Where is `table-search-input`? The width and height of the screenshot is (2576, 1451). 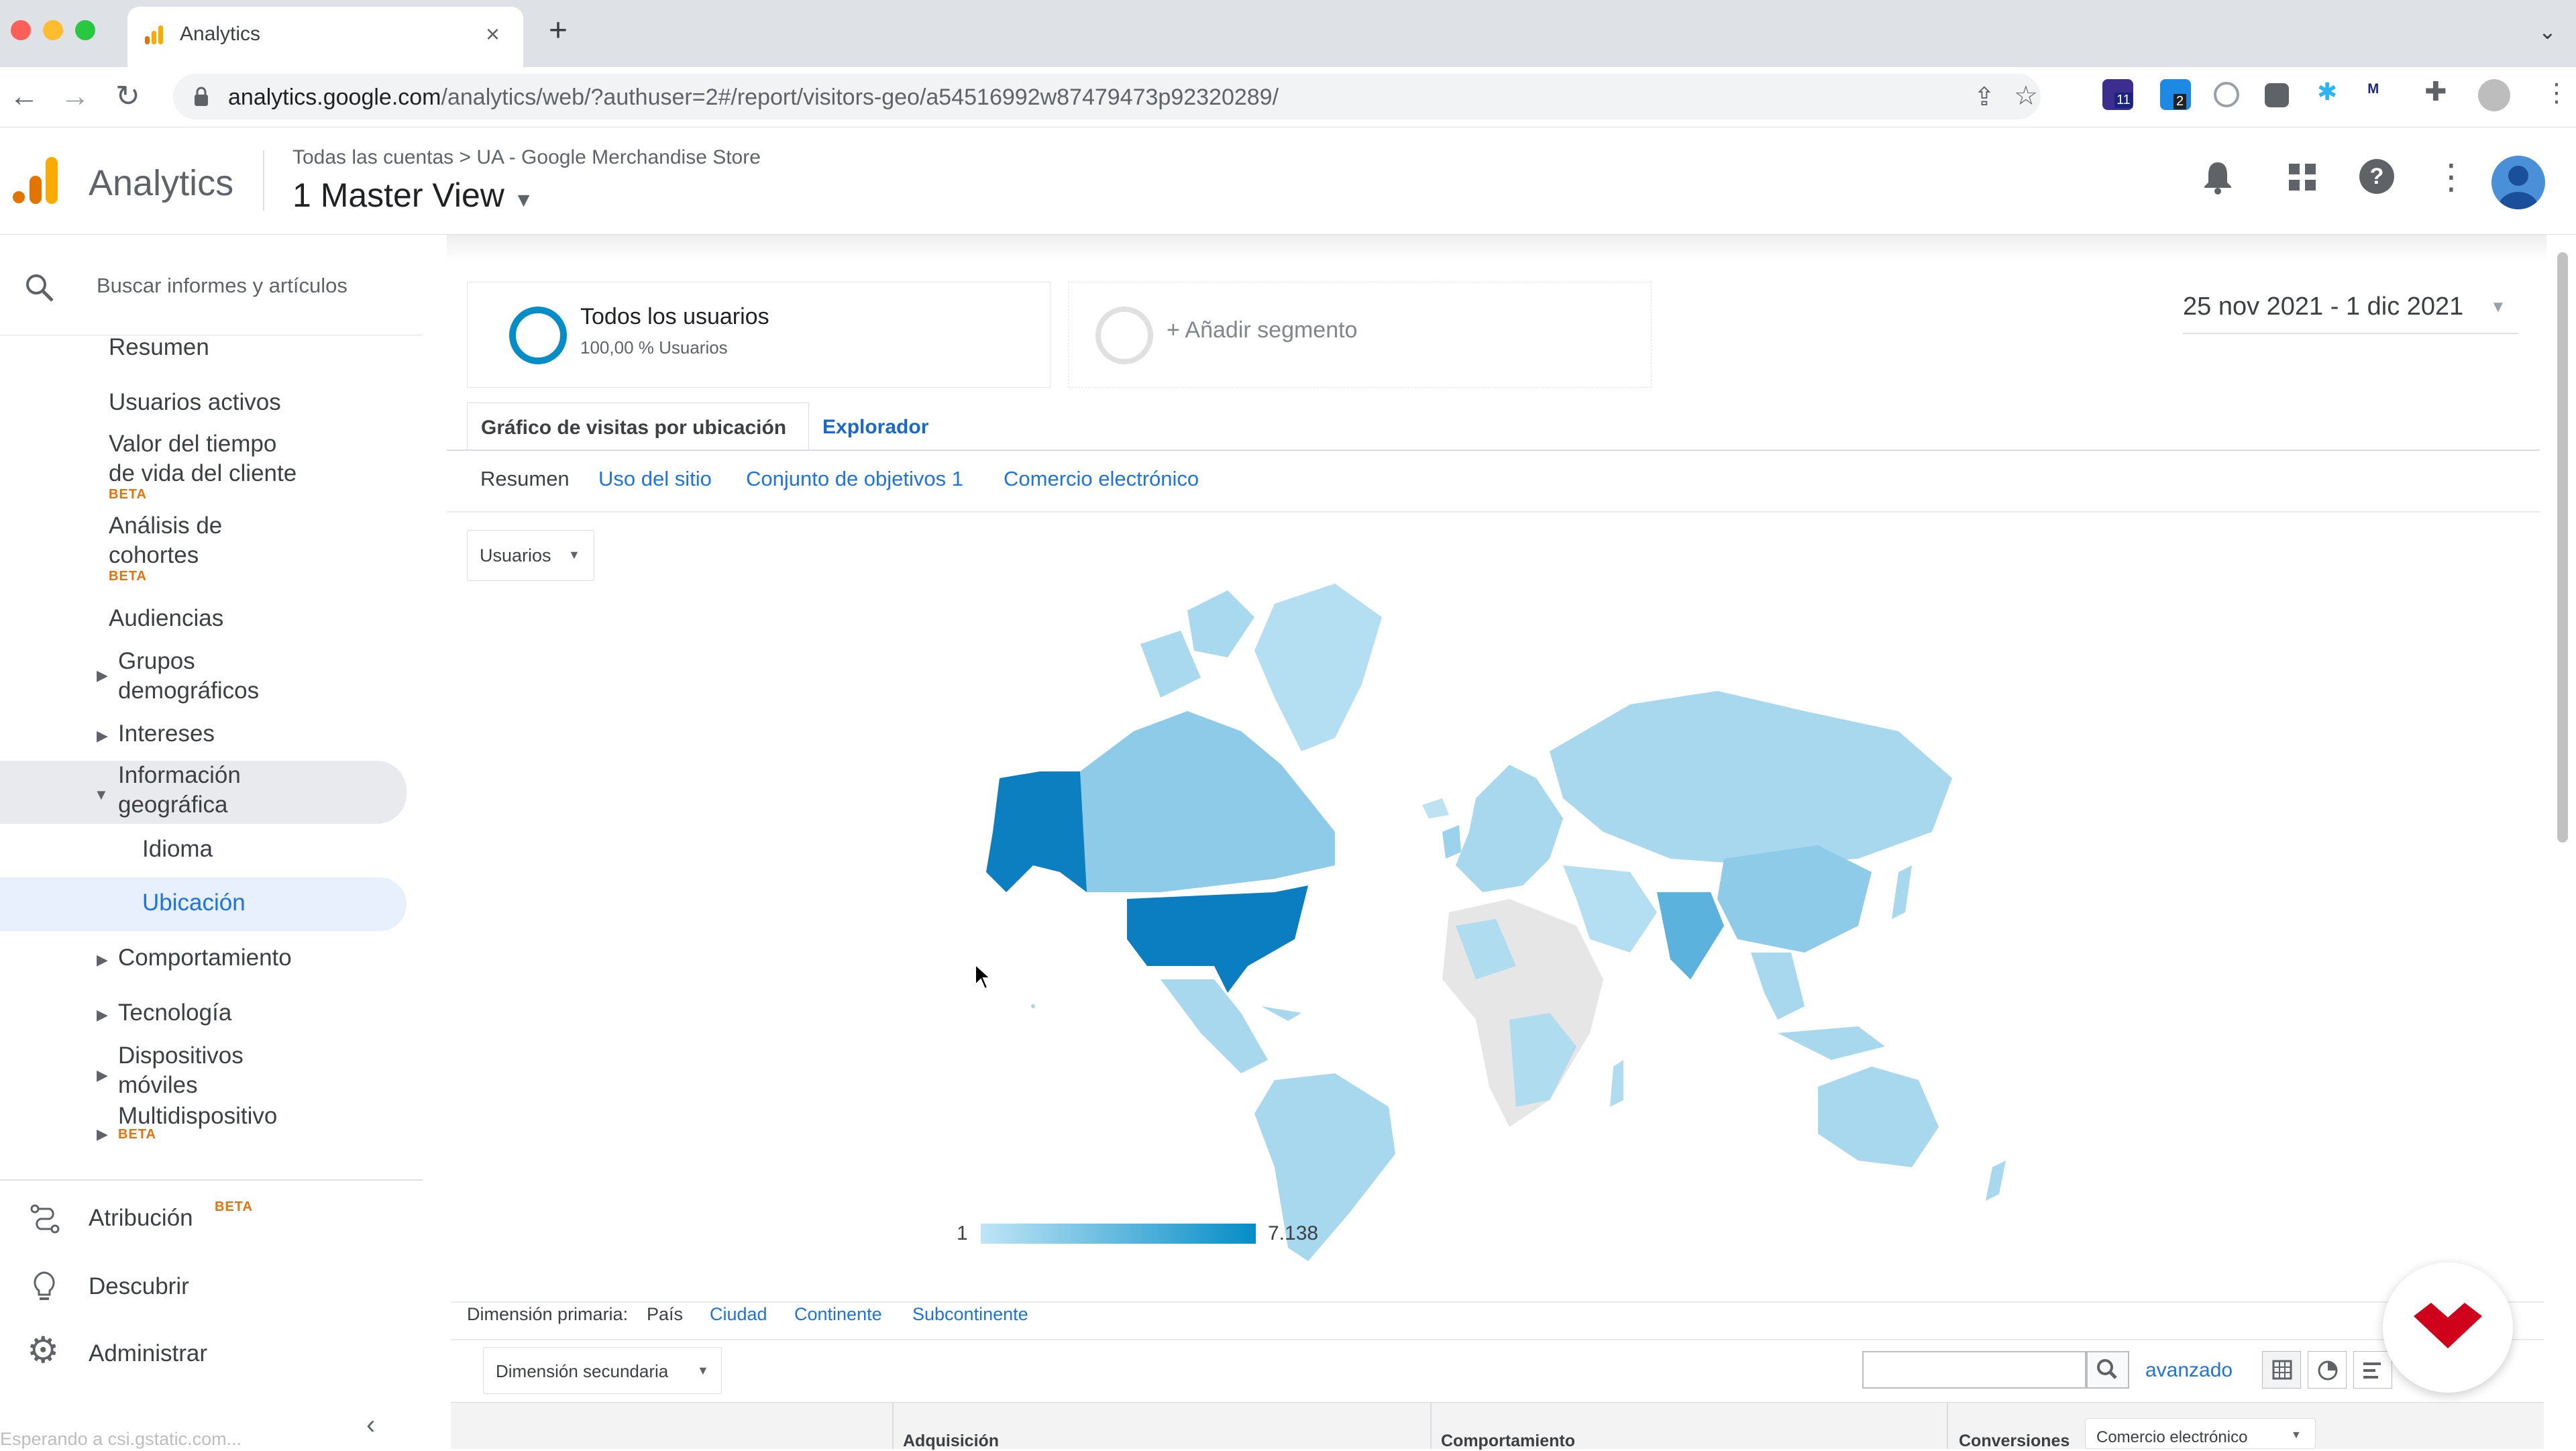
table-search-input is located at coordinates (1974, 1370).